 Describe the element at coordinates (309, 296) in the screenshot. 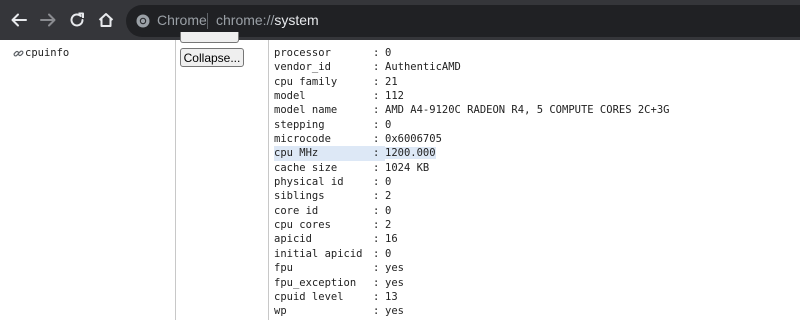

I see `info-key: cpuid level` at that location.